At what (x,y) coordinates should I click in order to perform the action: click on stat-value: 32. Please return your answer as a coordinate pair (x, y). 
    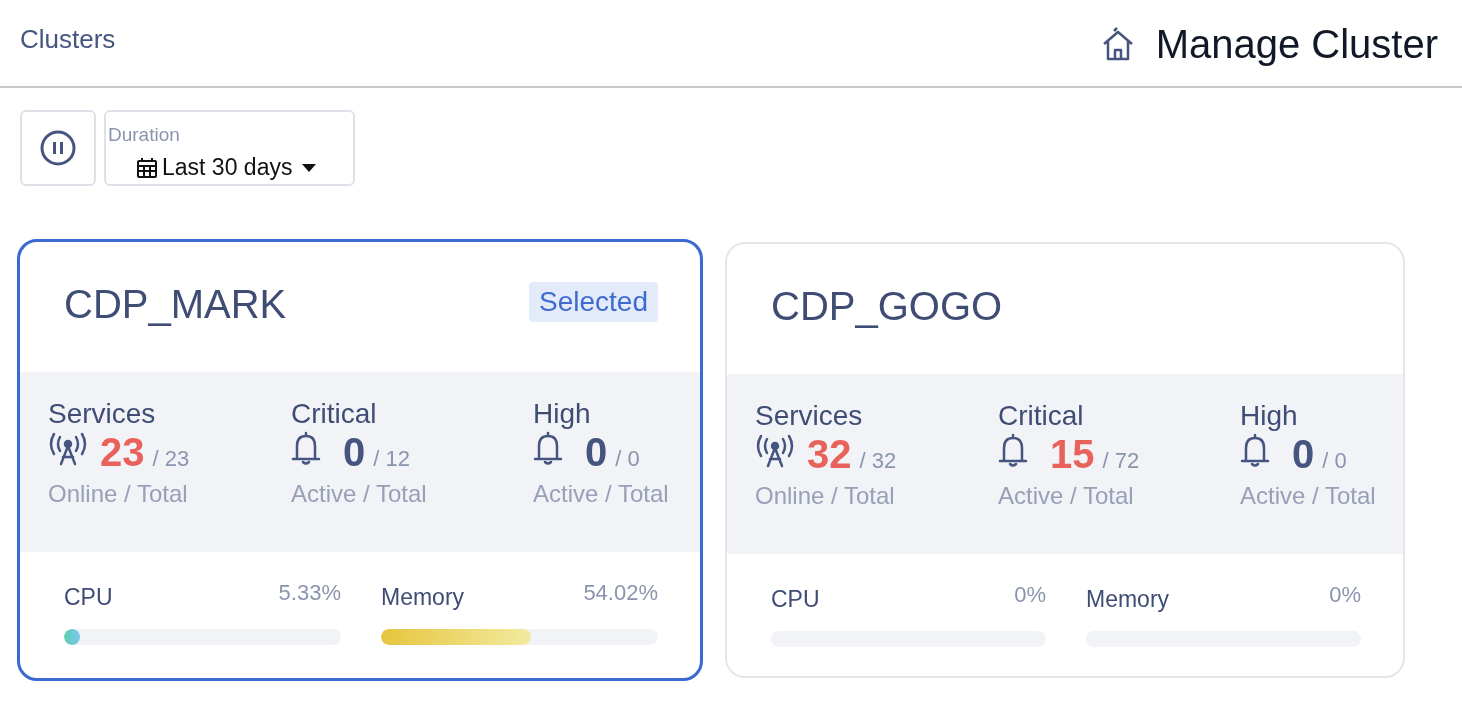
    Looking at the image, I should click on (829, 454).